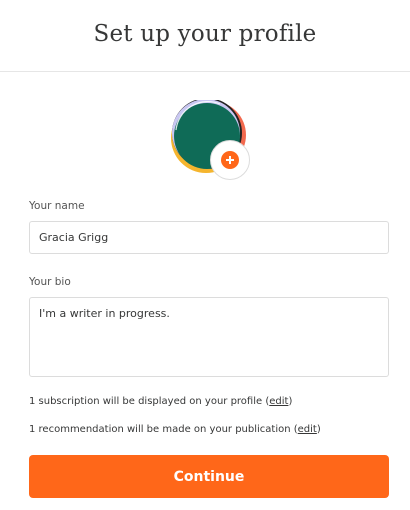  I want to click on page-title: Set up your profile, so click(205, 34).